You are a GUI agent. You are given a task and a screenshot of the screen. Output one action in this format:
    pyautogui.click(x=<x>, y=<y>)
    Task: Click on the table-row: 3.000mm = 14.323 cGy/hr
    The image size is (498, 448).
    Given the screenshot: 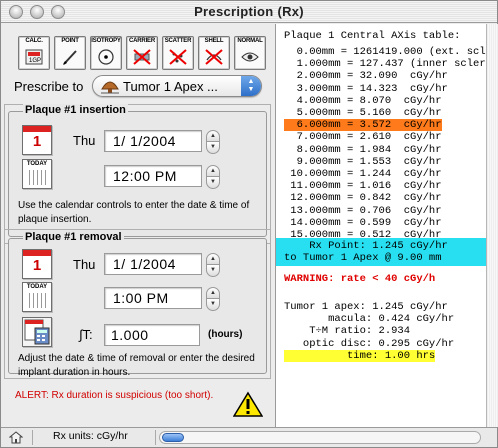 What is the action you would take?
    pyautogui.click(x=366, y=88)
    